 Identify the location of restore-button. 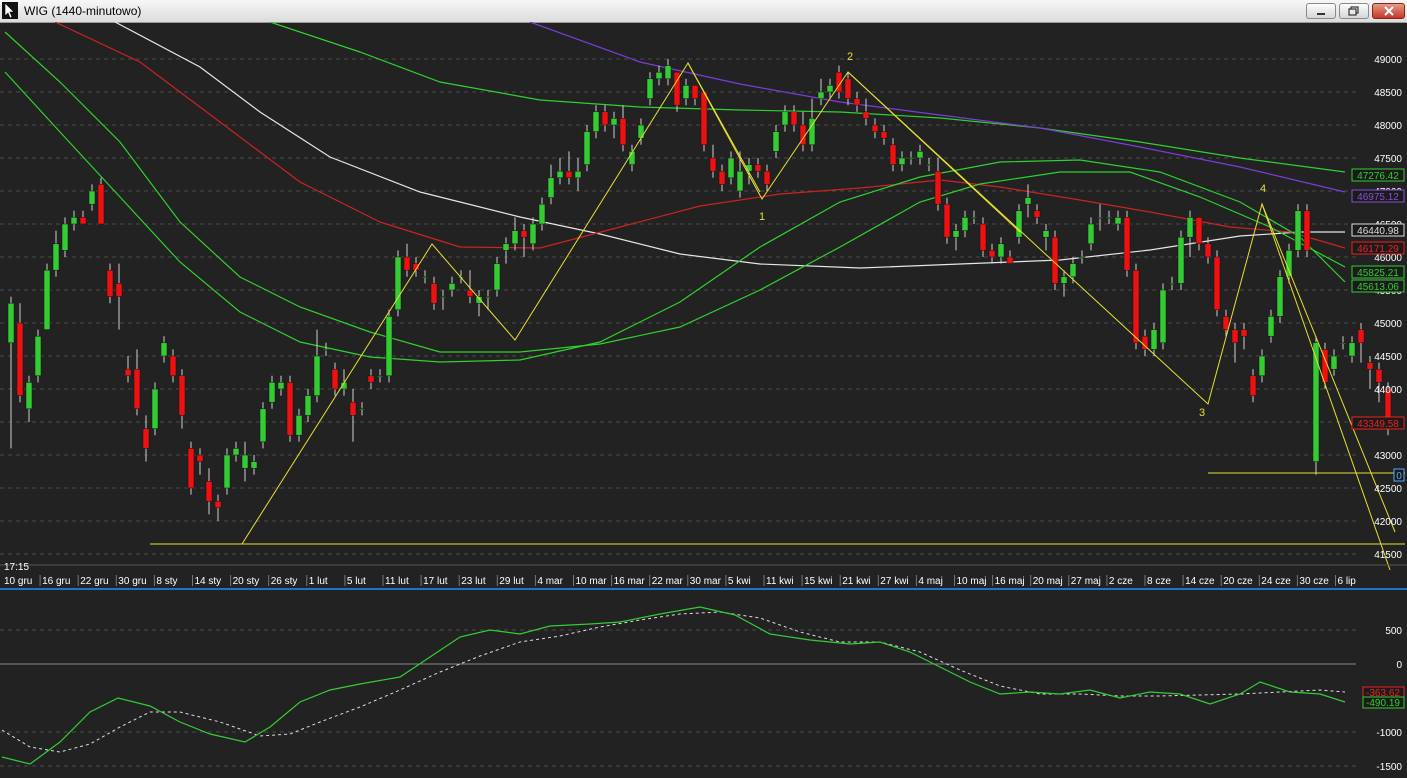
(1354, 11).